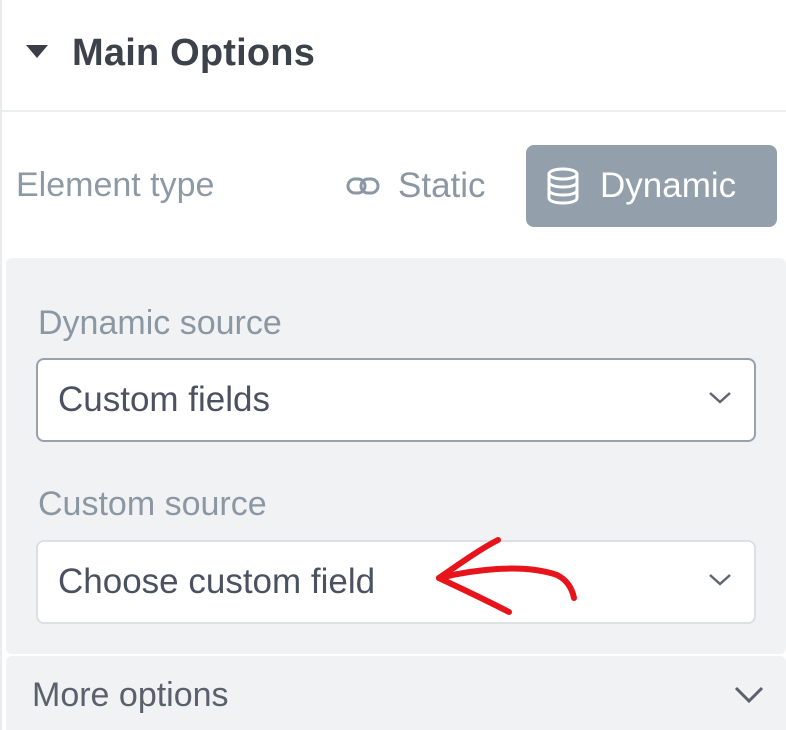 The height and width of the screenshot is (730, 786). Describe the element at coordinates (160, 323) in the screenshot. I see `dynamic-source-label: Dynamic source` at that location.